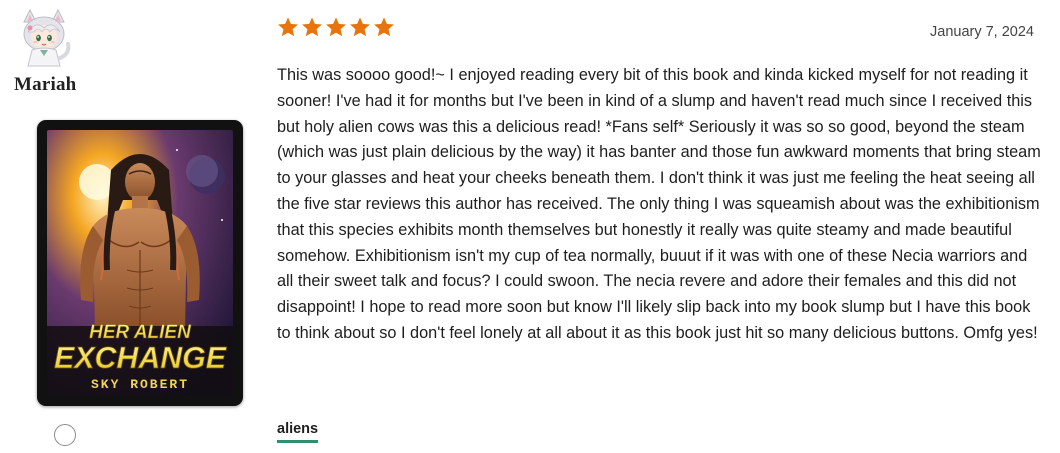 This screenshot has height=453, width=1060. I want to click on cover-author: SKY ROBERT, so click(140, 384).